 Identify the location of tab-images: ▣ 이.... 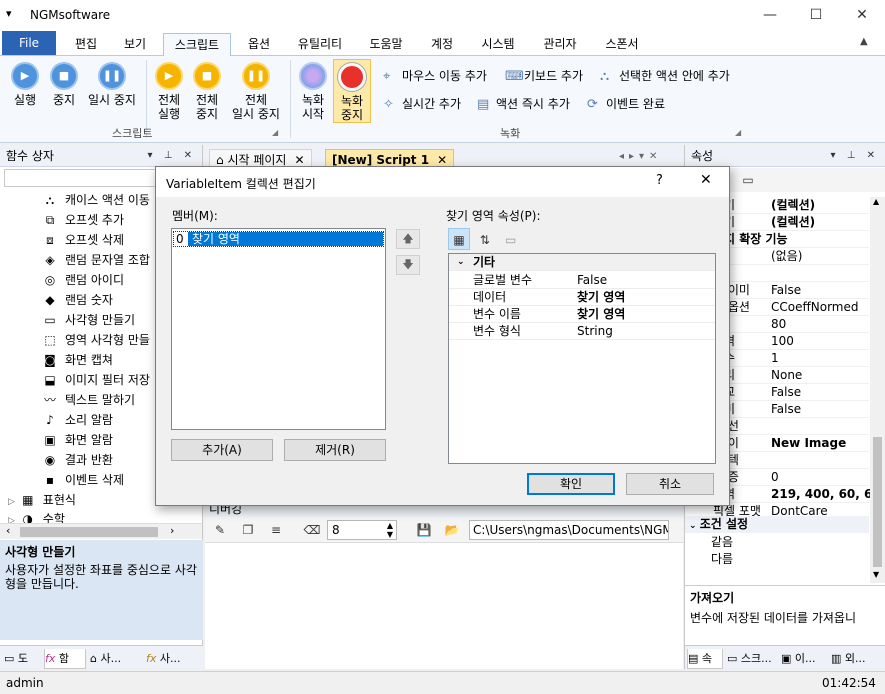
(804, 659).